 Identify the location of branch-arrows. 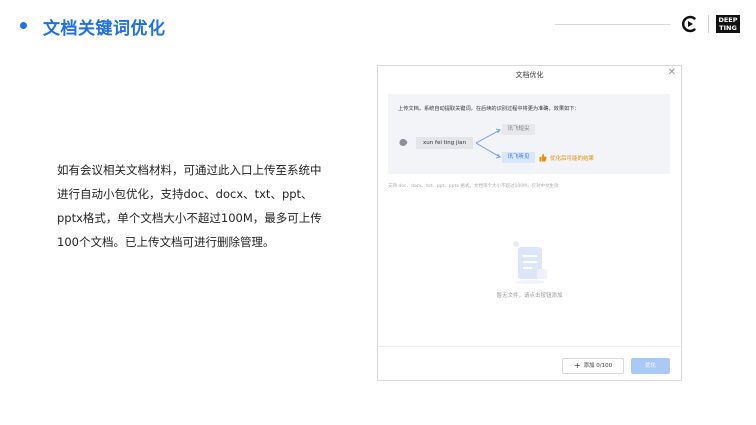
(488, 143).